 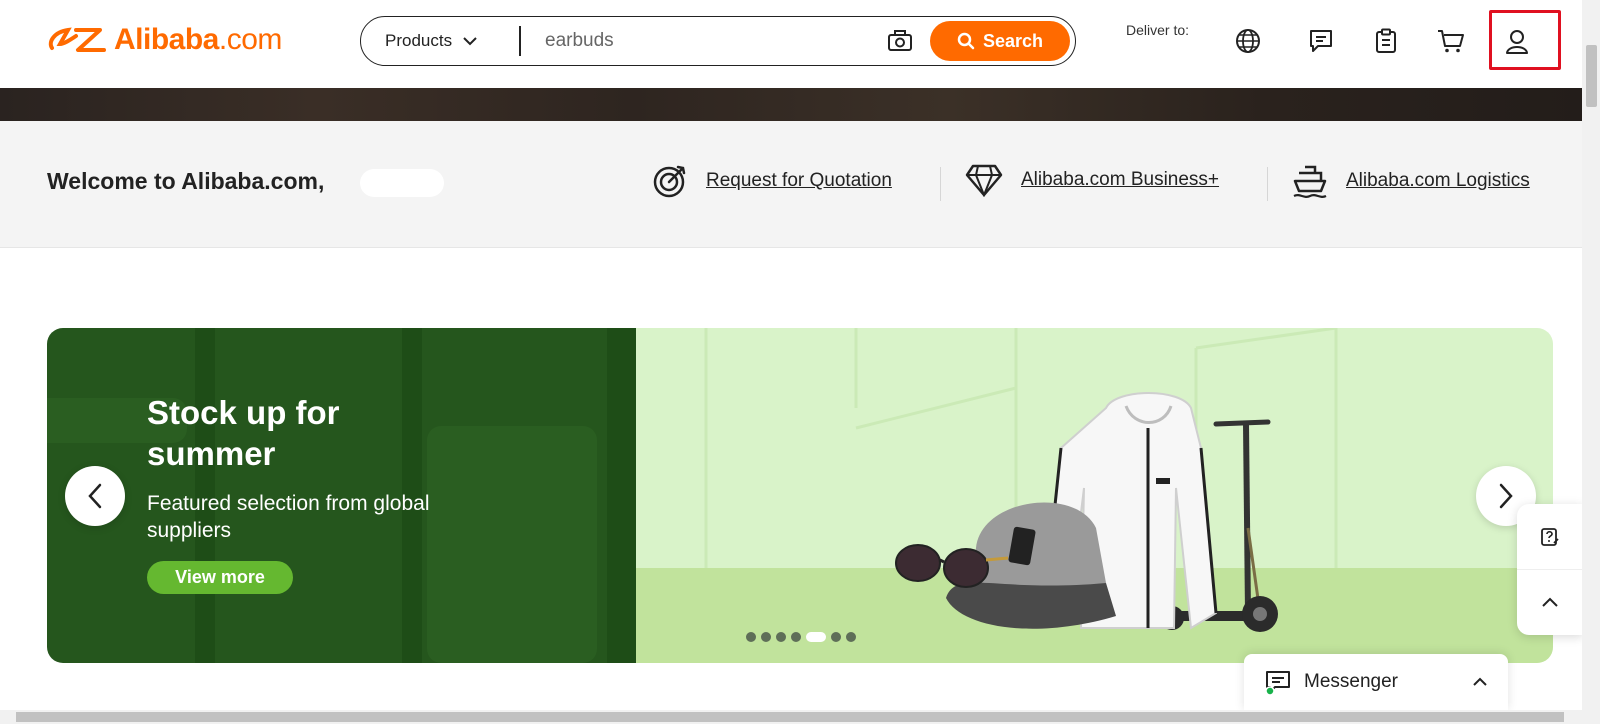 I want to click on hero-image-strip, so click(x=791, y=104).